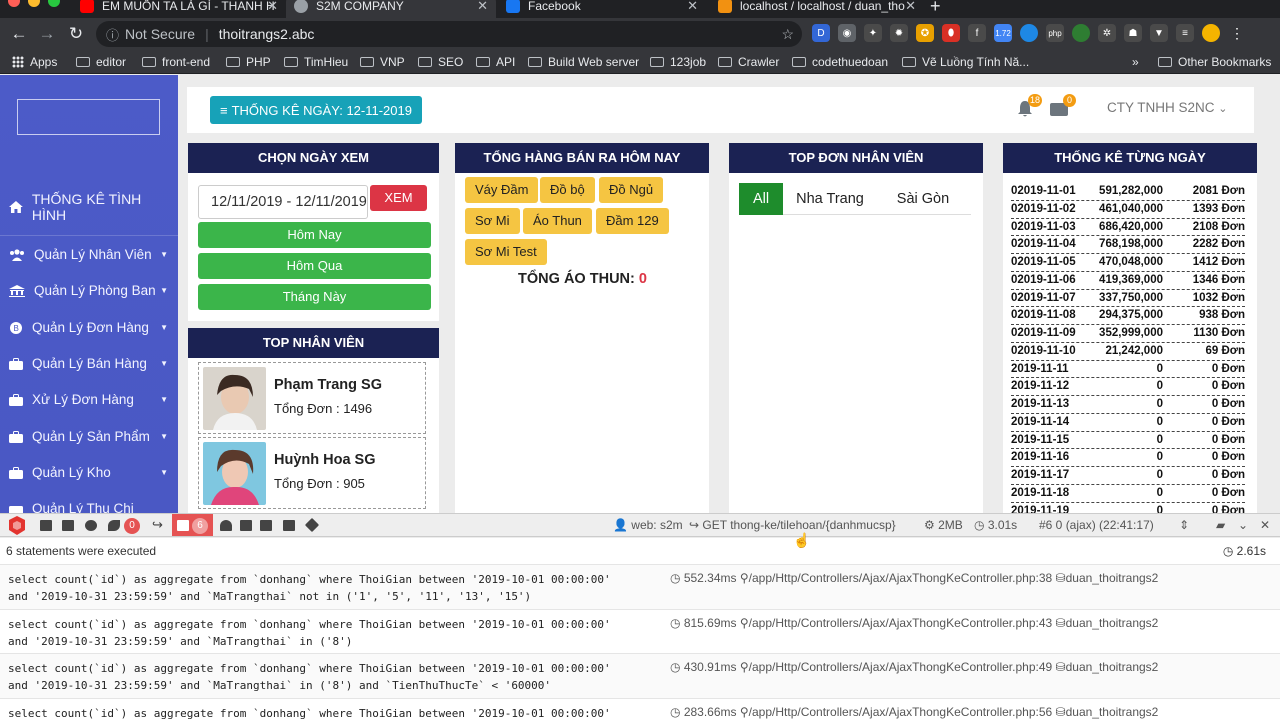  What do you see at coordinates (632, 221) in the screenshot?
I see `category-button: Đầm 129` at bounding box center [632, 221].